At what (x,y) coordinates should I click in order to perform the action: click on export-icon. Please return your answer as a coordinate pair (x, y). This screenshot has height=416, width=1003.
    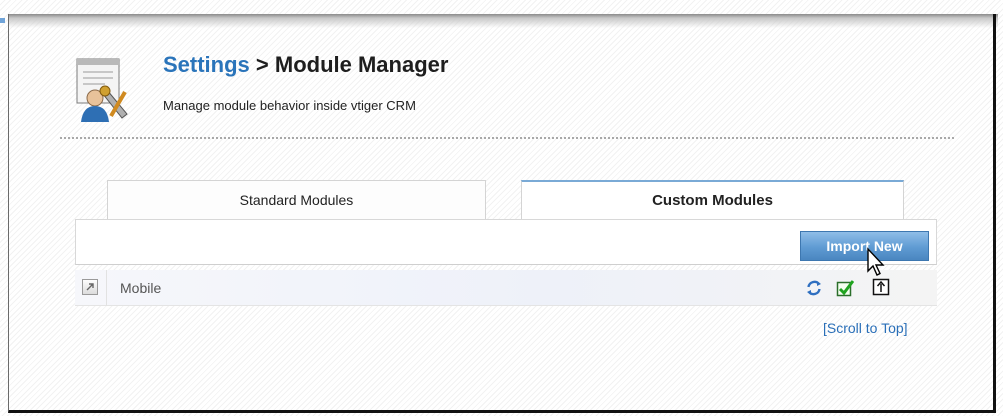
    Looking at the image, I should click on (881, 287).